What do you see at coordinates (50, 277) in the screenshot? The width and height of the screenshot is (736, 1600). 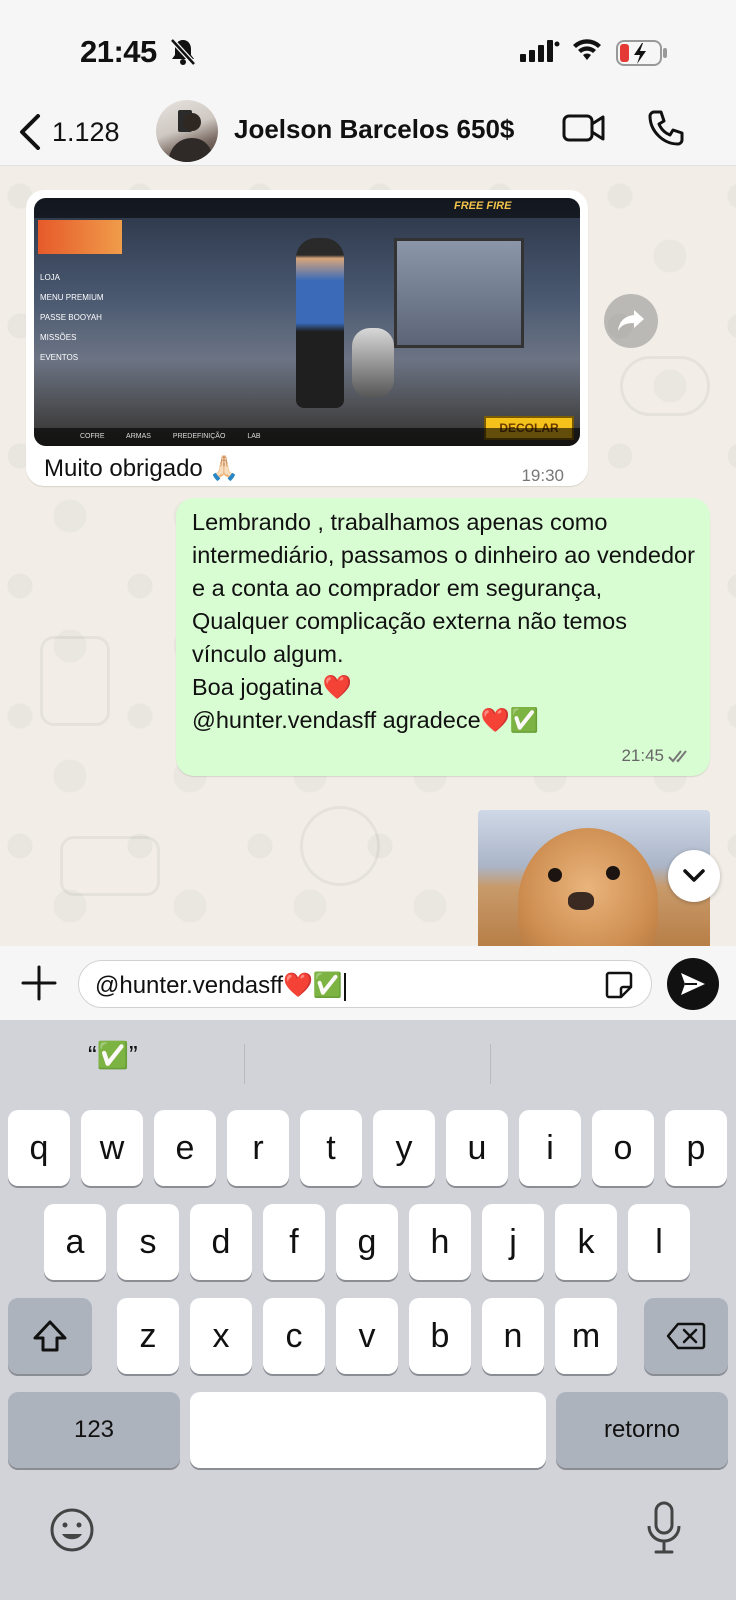 I see `game-menu-item: LOJA` at bounding box center [50, 277].